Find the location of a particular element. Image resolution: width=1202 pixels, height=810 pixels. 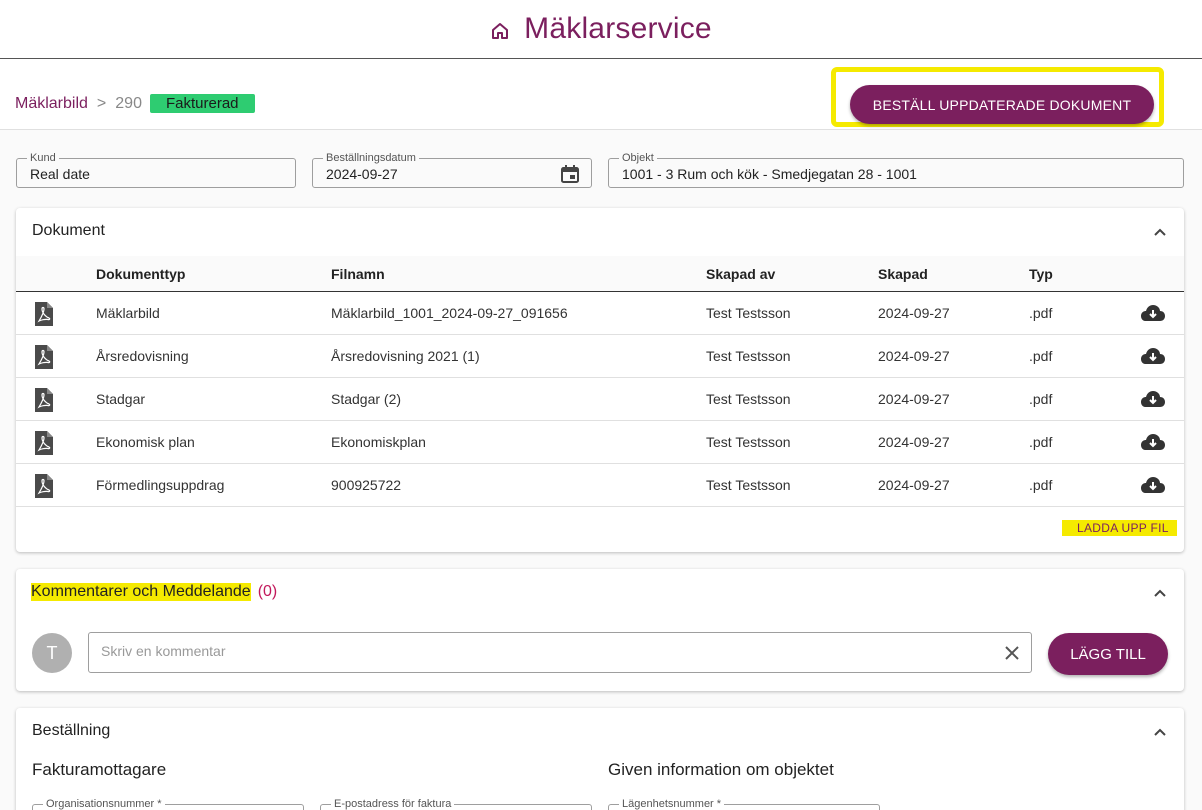

order-updated-documents-button: BESTÄLL UPPDATERADE DOKUMENT is located at coordinates (1002, 104).